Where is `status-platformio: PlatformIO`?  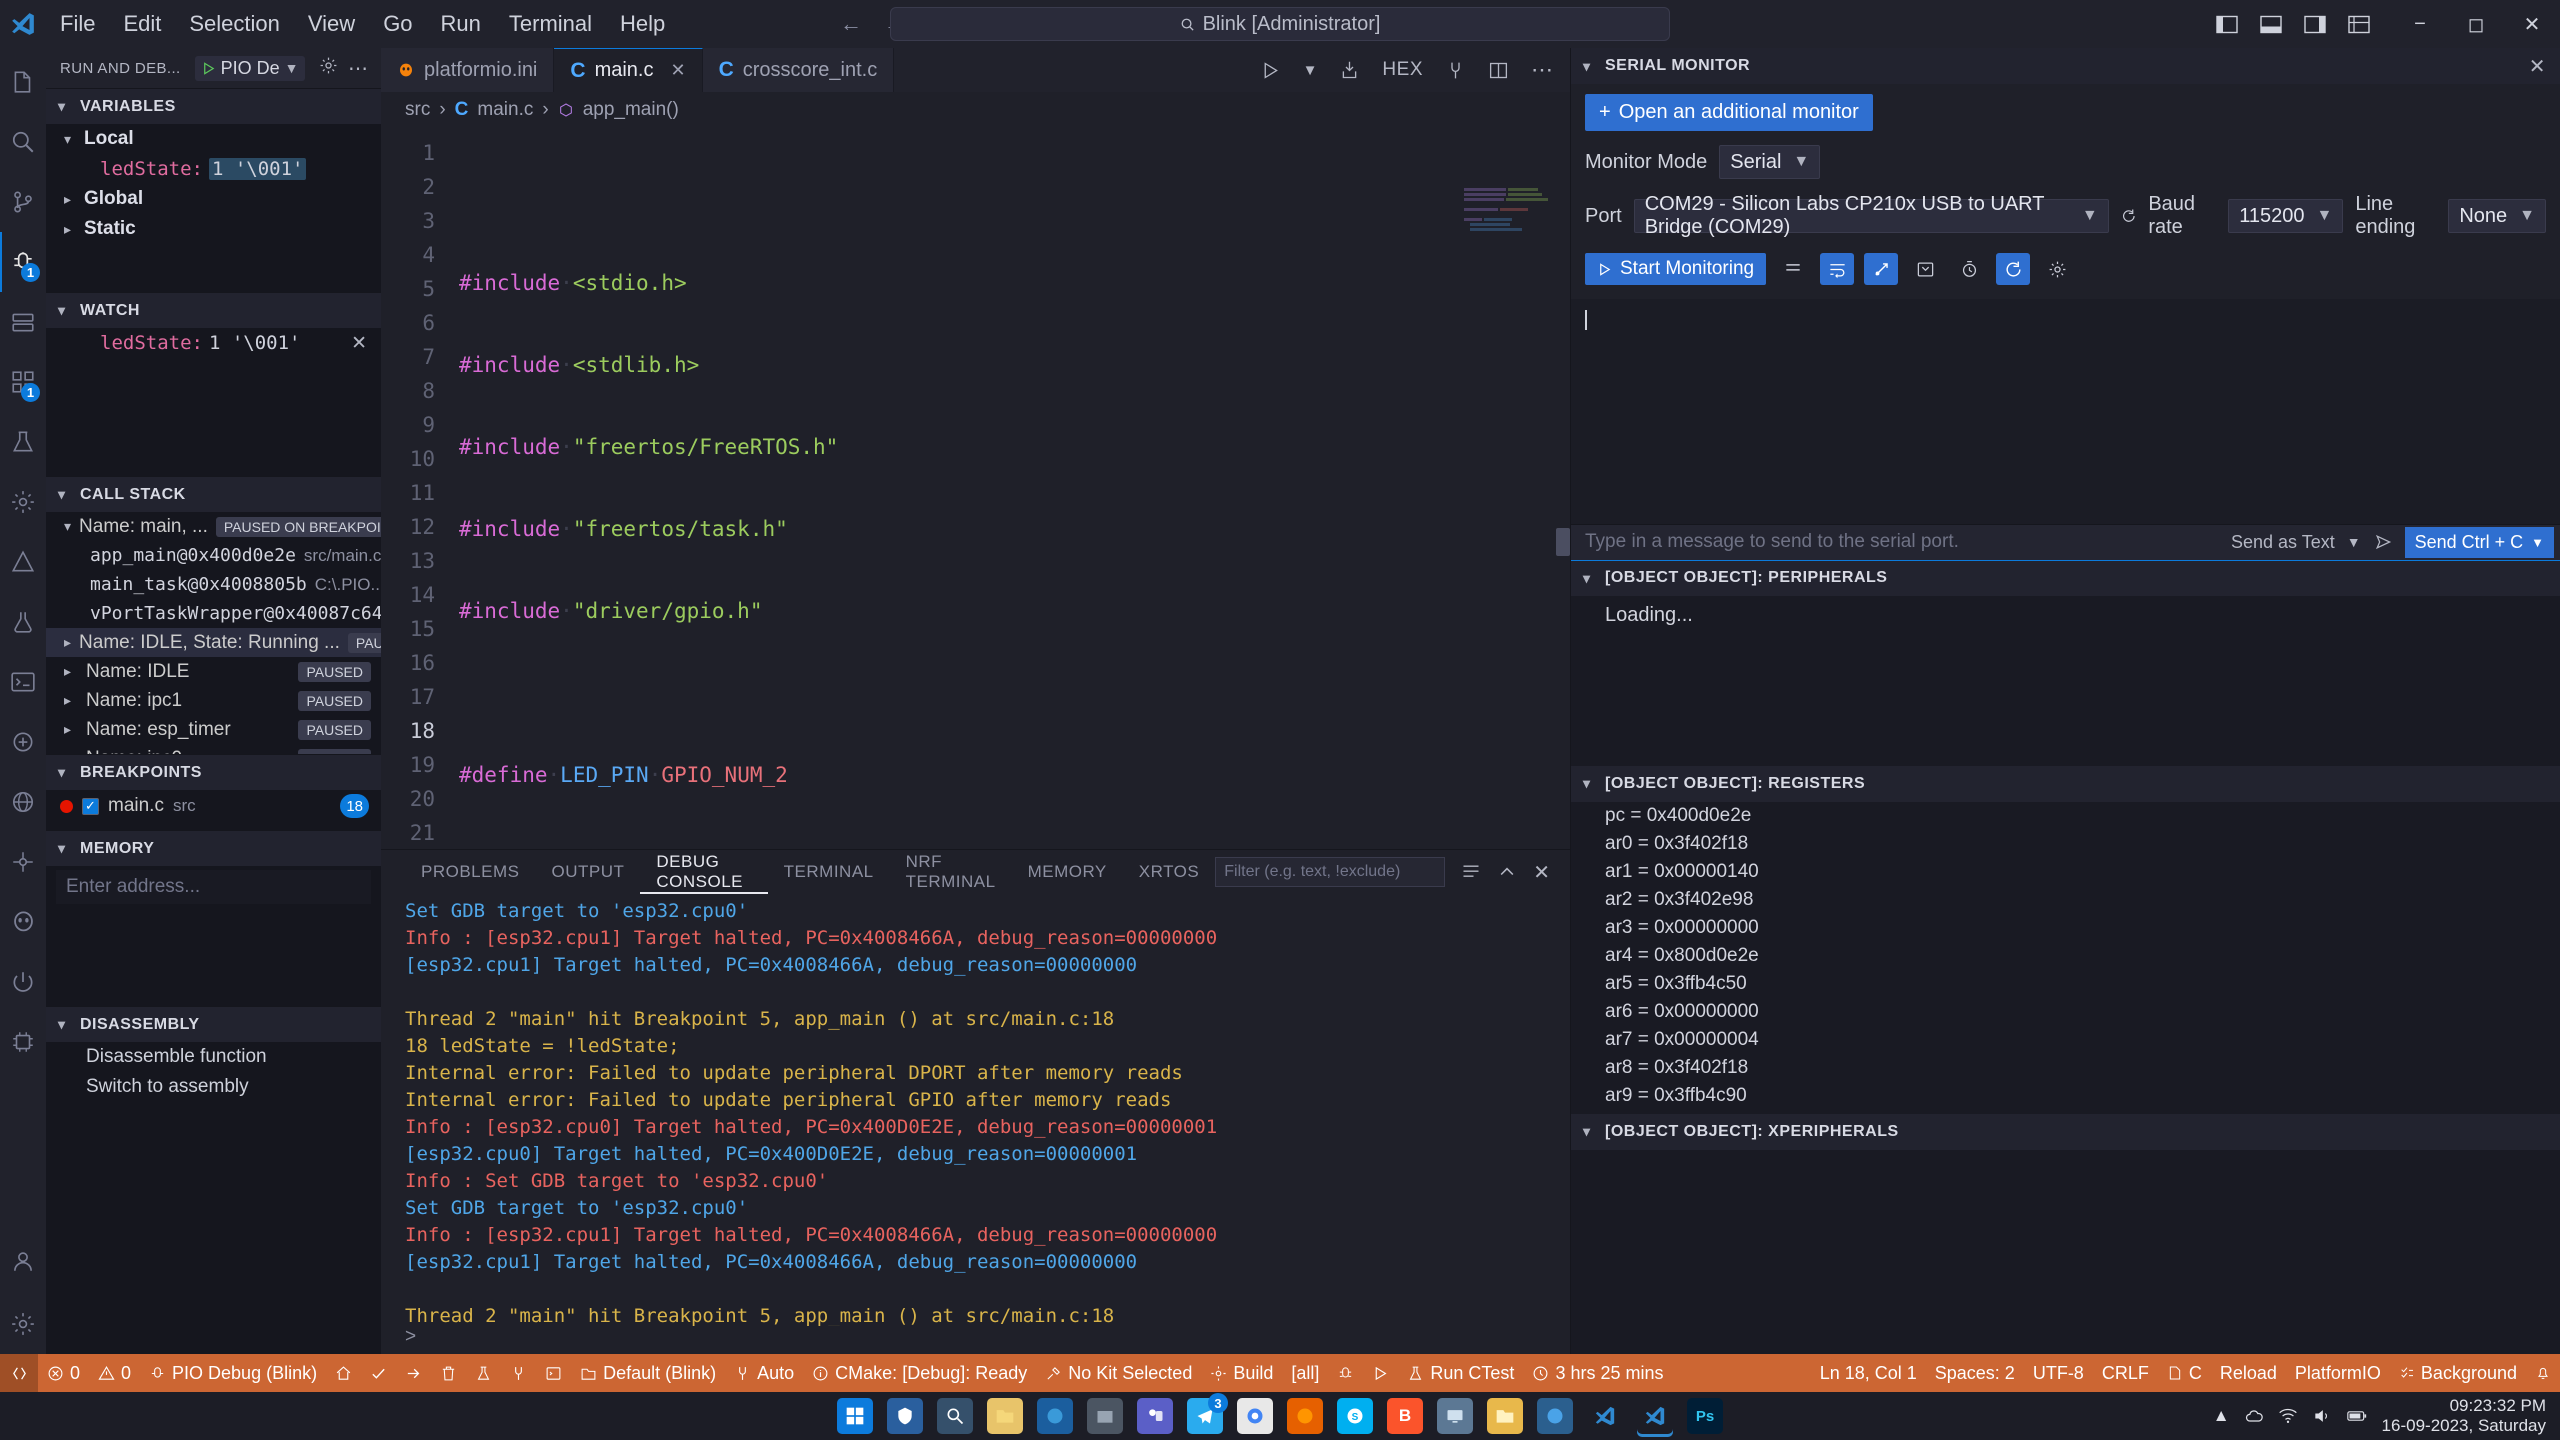 status-platformio: PlatformIO is located at coordinates (2338, 1373).